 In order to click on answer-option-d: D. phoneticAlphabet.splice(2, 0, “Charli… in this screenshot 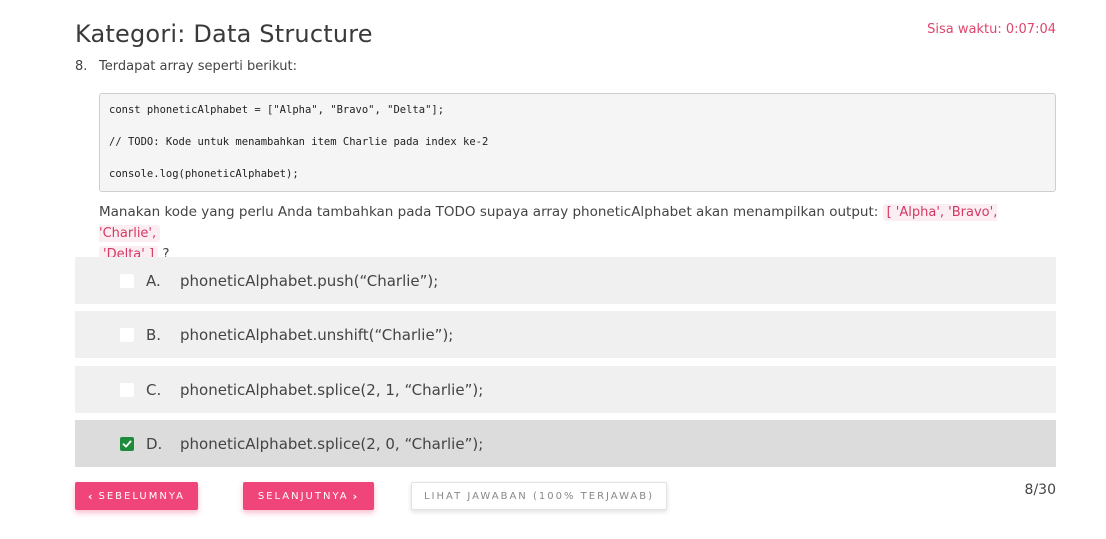, I will do `click(565, 443)`.